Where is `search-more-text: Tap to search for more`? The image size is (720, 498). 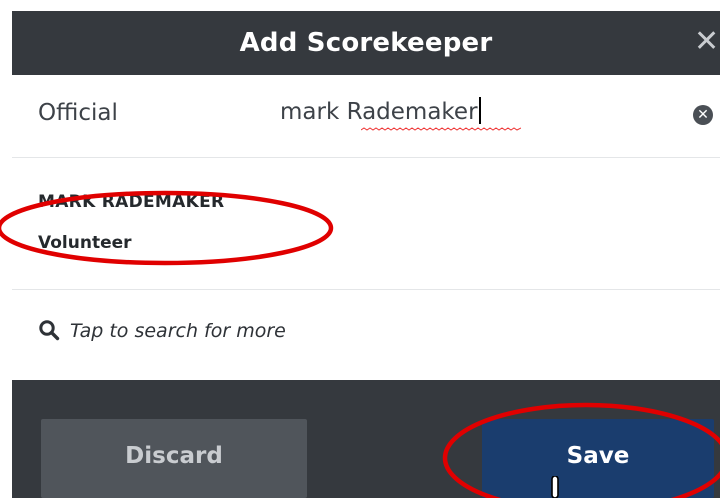
search-more-text: Tap to search for more is located at coordinates (178, 331).